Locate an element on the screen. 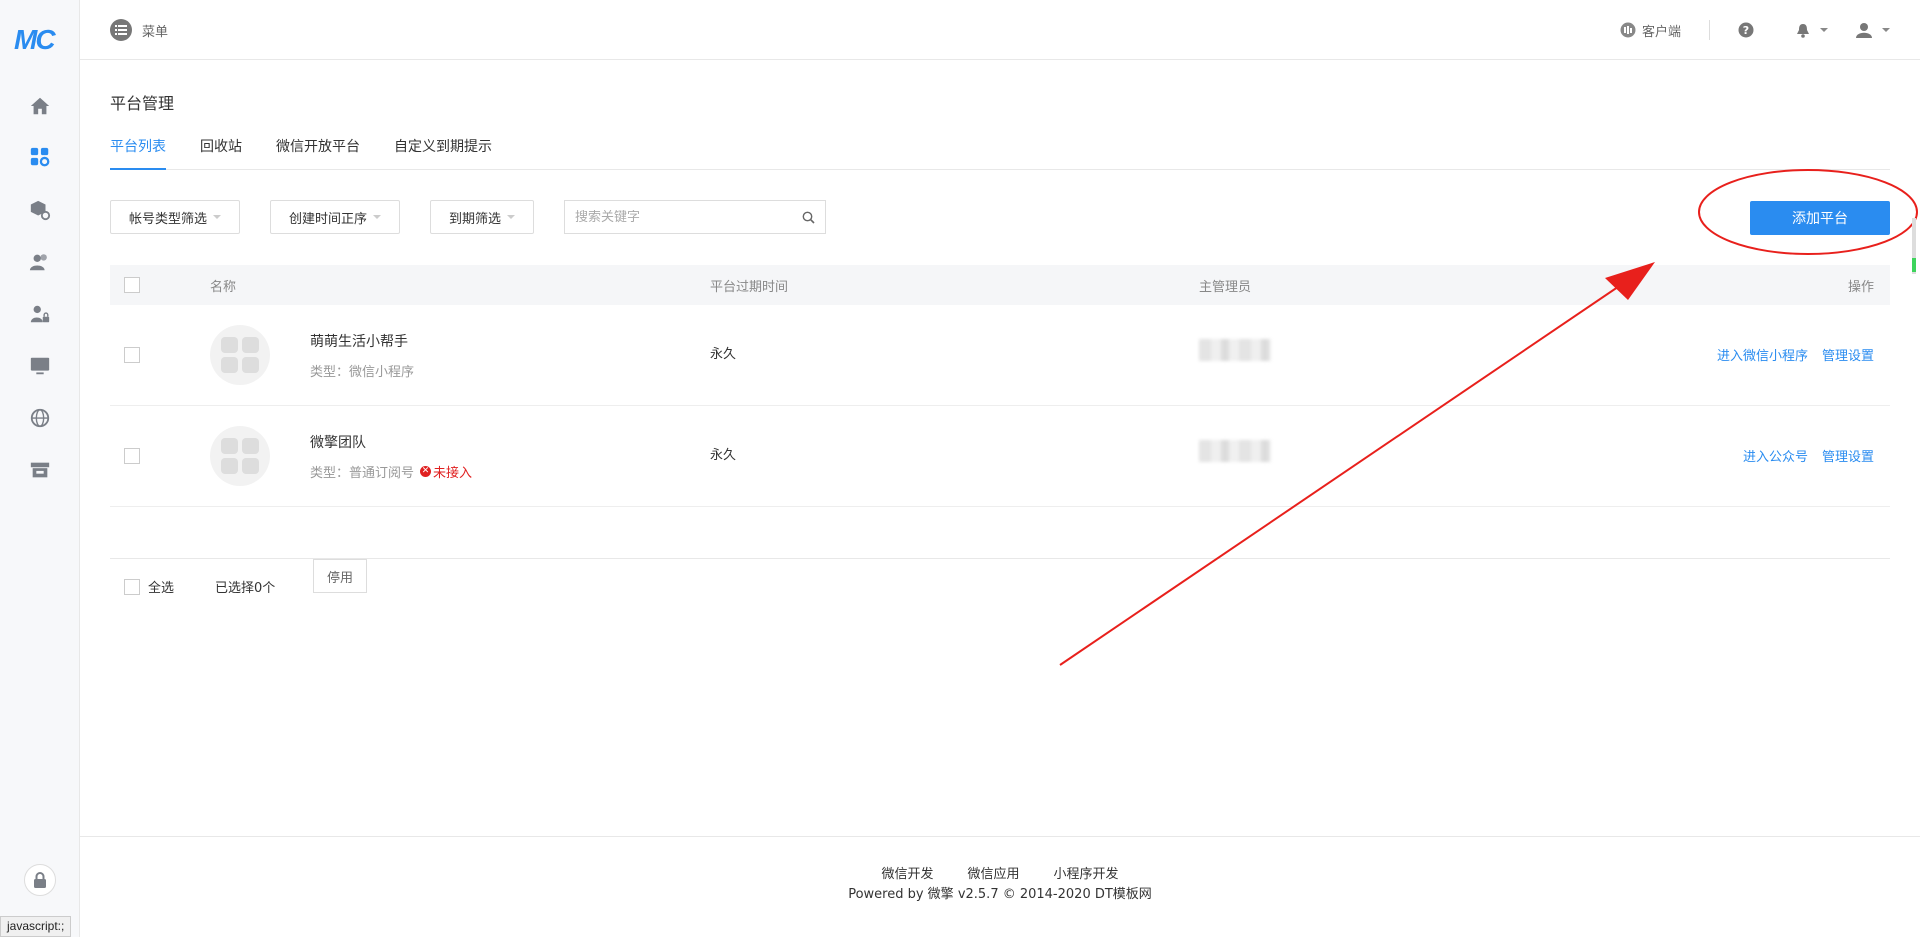 This screenshot has width=1920, height=937. page-title: 平台管理 is located at coordinates (142, 103).